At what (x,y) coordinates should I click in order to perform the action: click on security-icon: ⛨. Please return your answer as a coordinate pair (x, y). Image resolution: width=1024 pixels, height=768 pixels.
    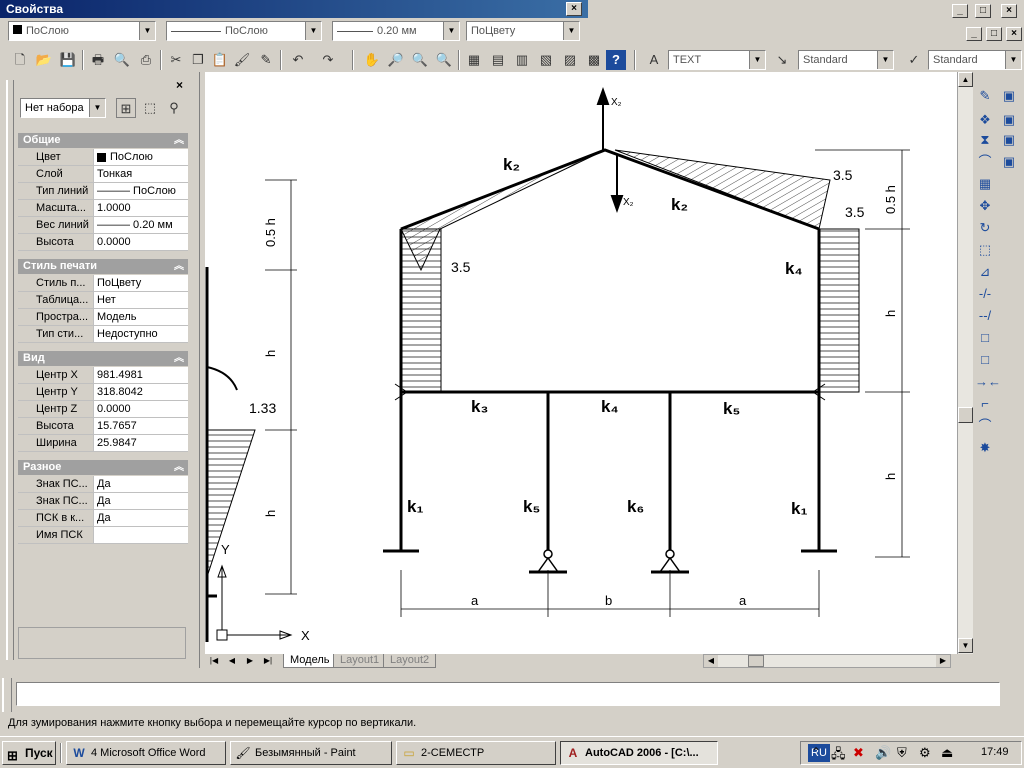
    Looking at the image, I should click on (902, 753).